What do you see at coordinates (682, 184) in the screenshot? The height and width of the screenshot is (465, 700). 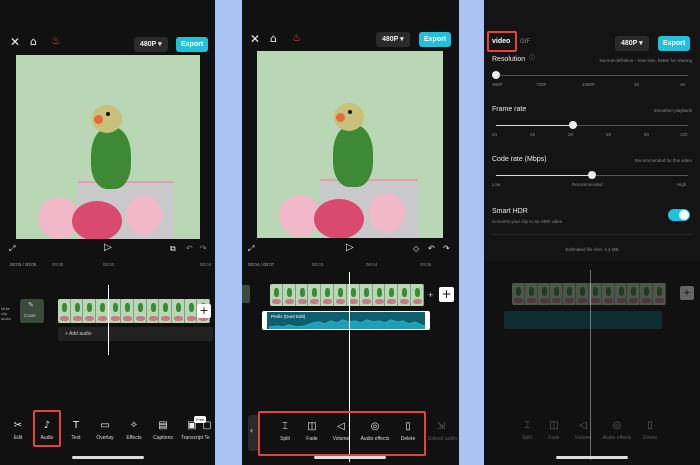 I see `coderate-tick: High` at bounding box center [682, 184].